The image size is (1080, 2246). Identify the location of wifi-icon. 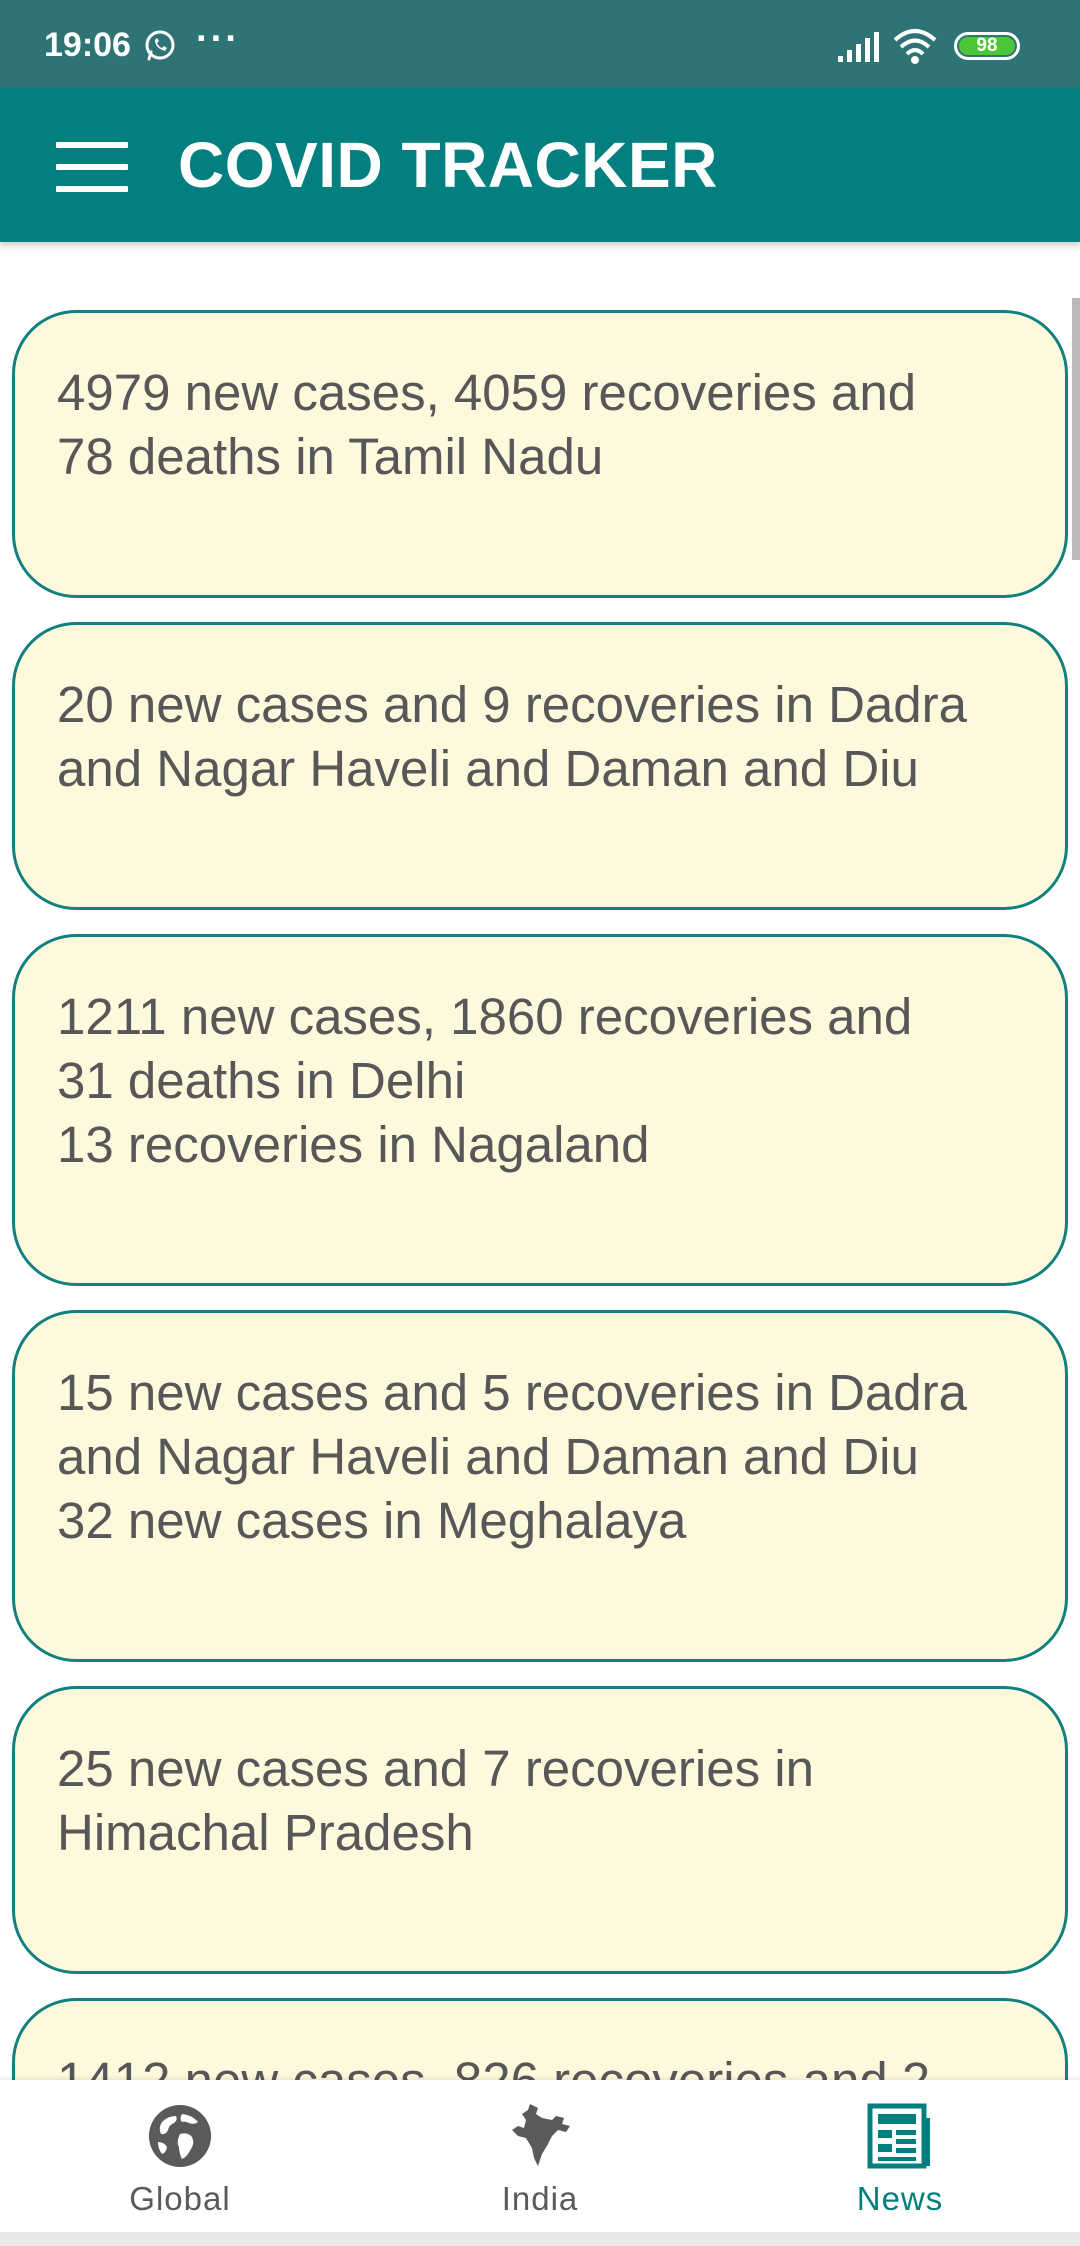
(915, 46).